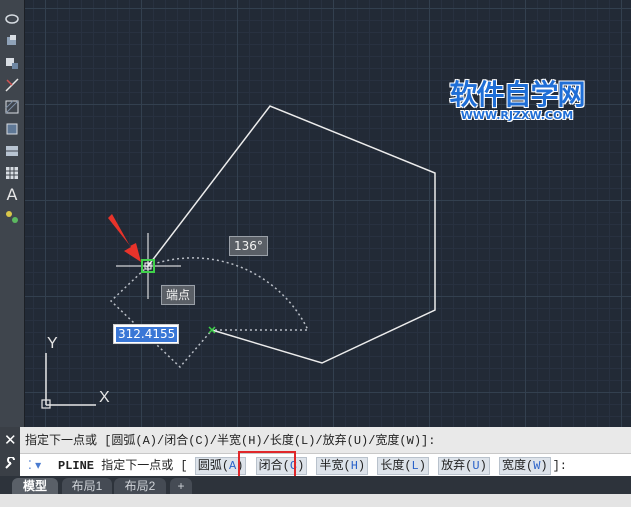 This screenshot has width=631, height=507. What do you see at coordinates (104, 397) in the screenshot?
I see `ucs-x-label: X` at bounding box center [104, 397].